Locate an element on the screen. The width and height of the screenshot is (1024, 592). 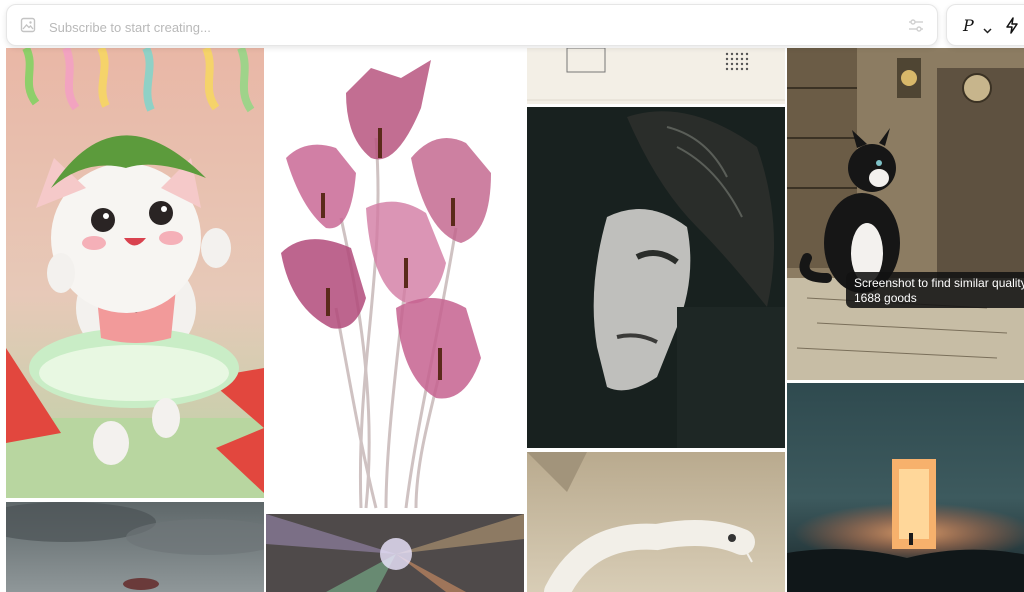
white-snake-image is located at coordinates (656, 522).